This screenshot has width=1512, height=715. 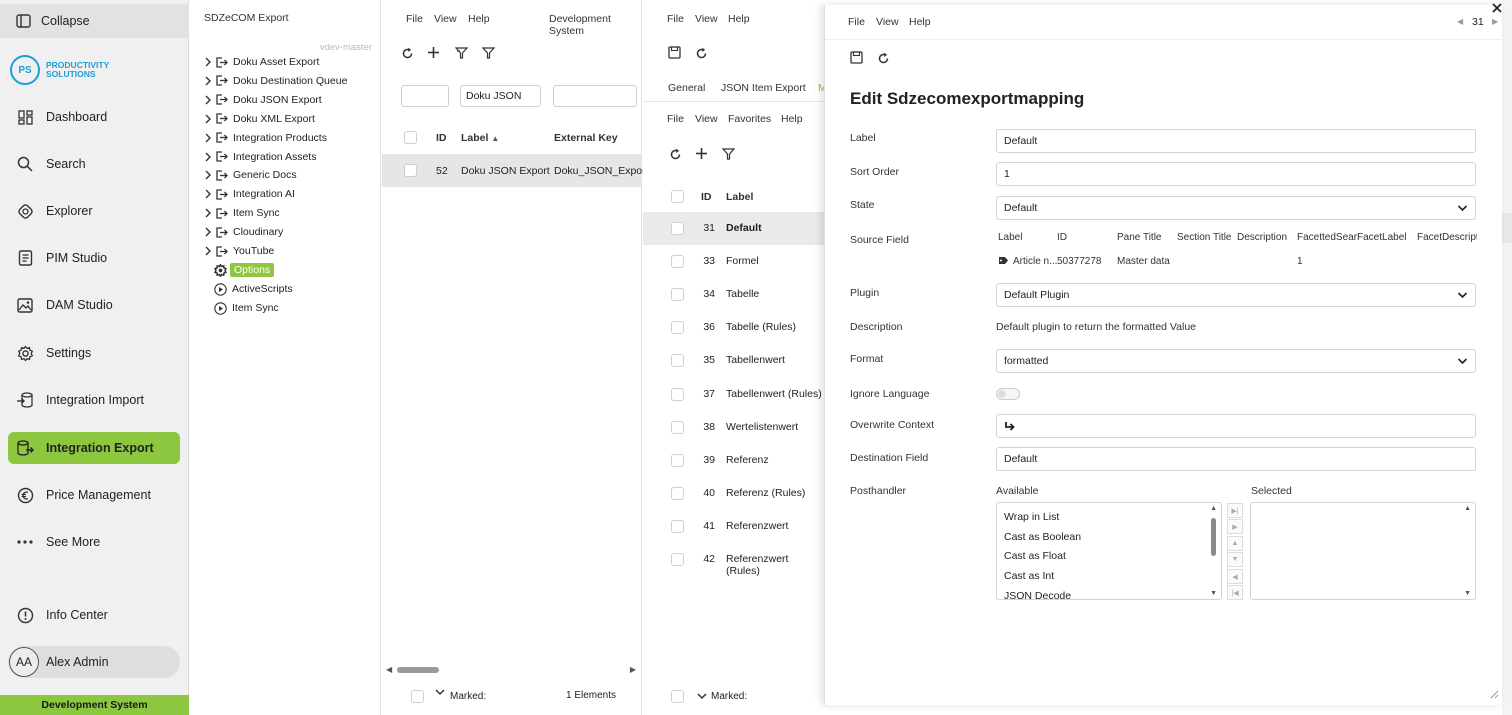 What do you see at coordinates (1213, 593) in the screenshot?
I see `scroll-down-icon: ▼` at bounding box center [1213, 593].